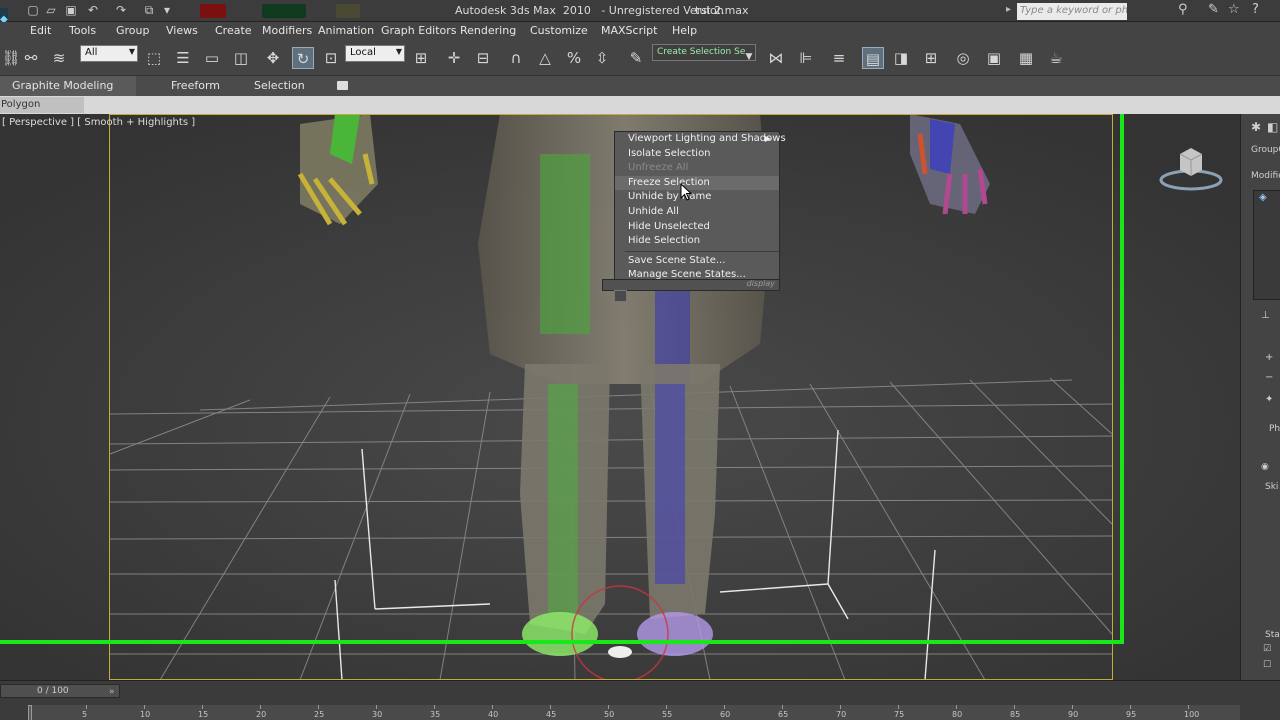  Describe the element at coordinates (684, 30) in the screenshot. I see `menu-help: Help` at that location.